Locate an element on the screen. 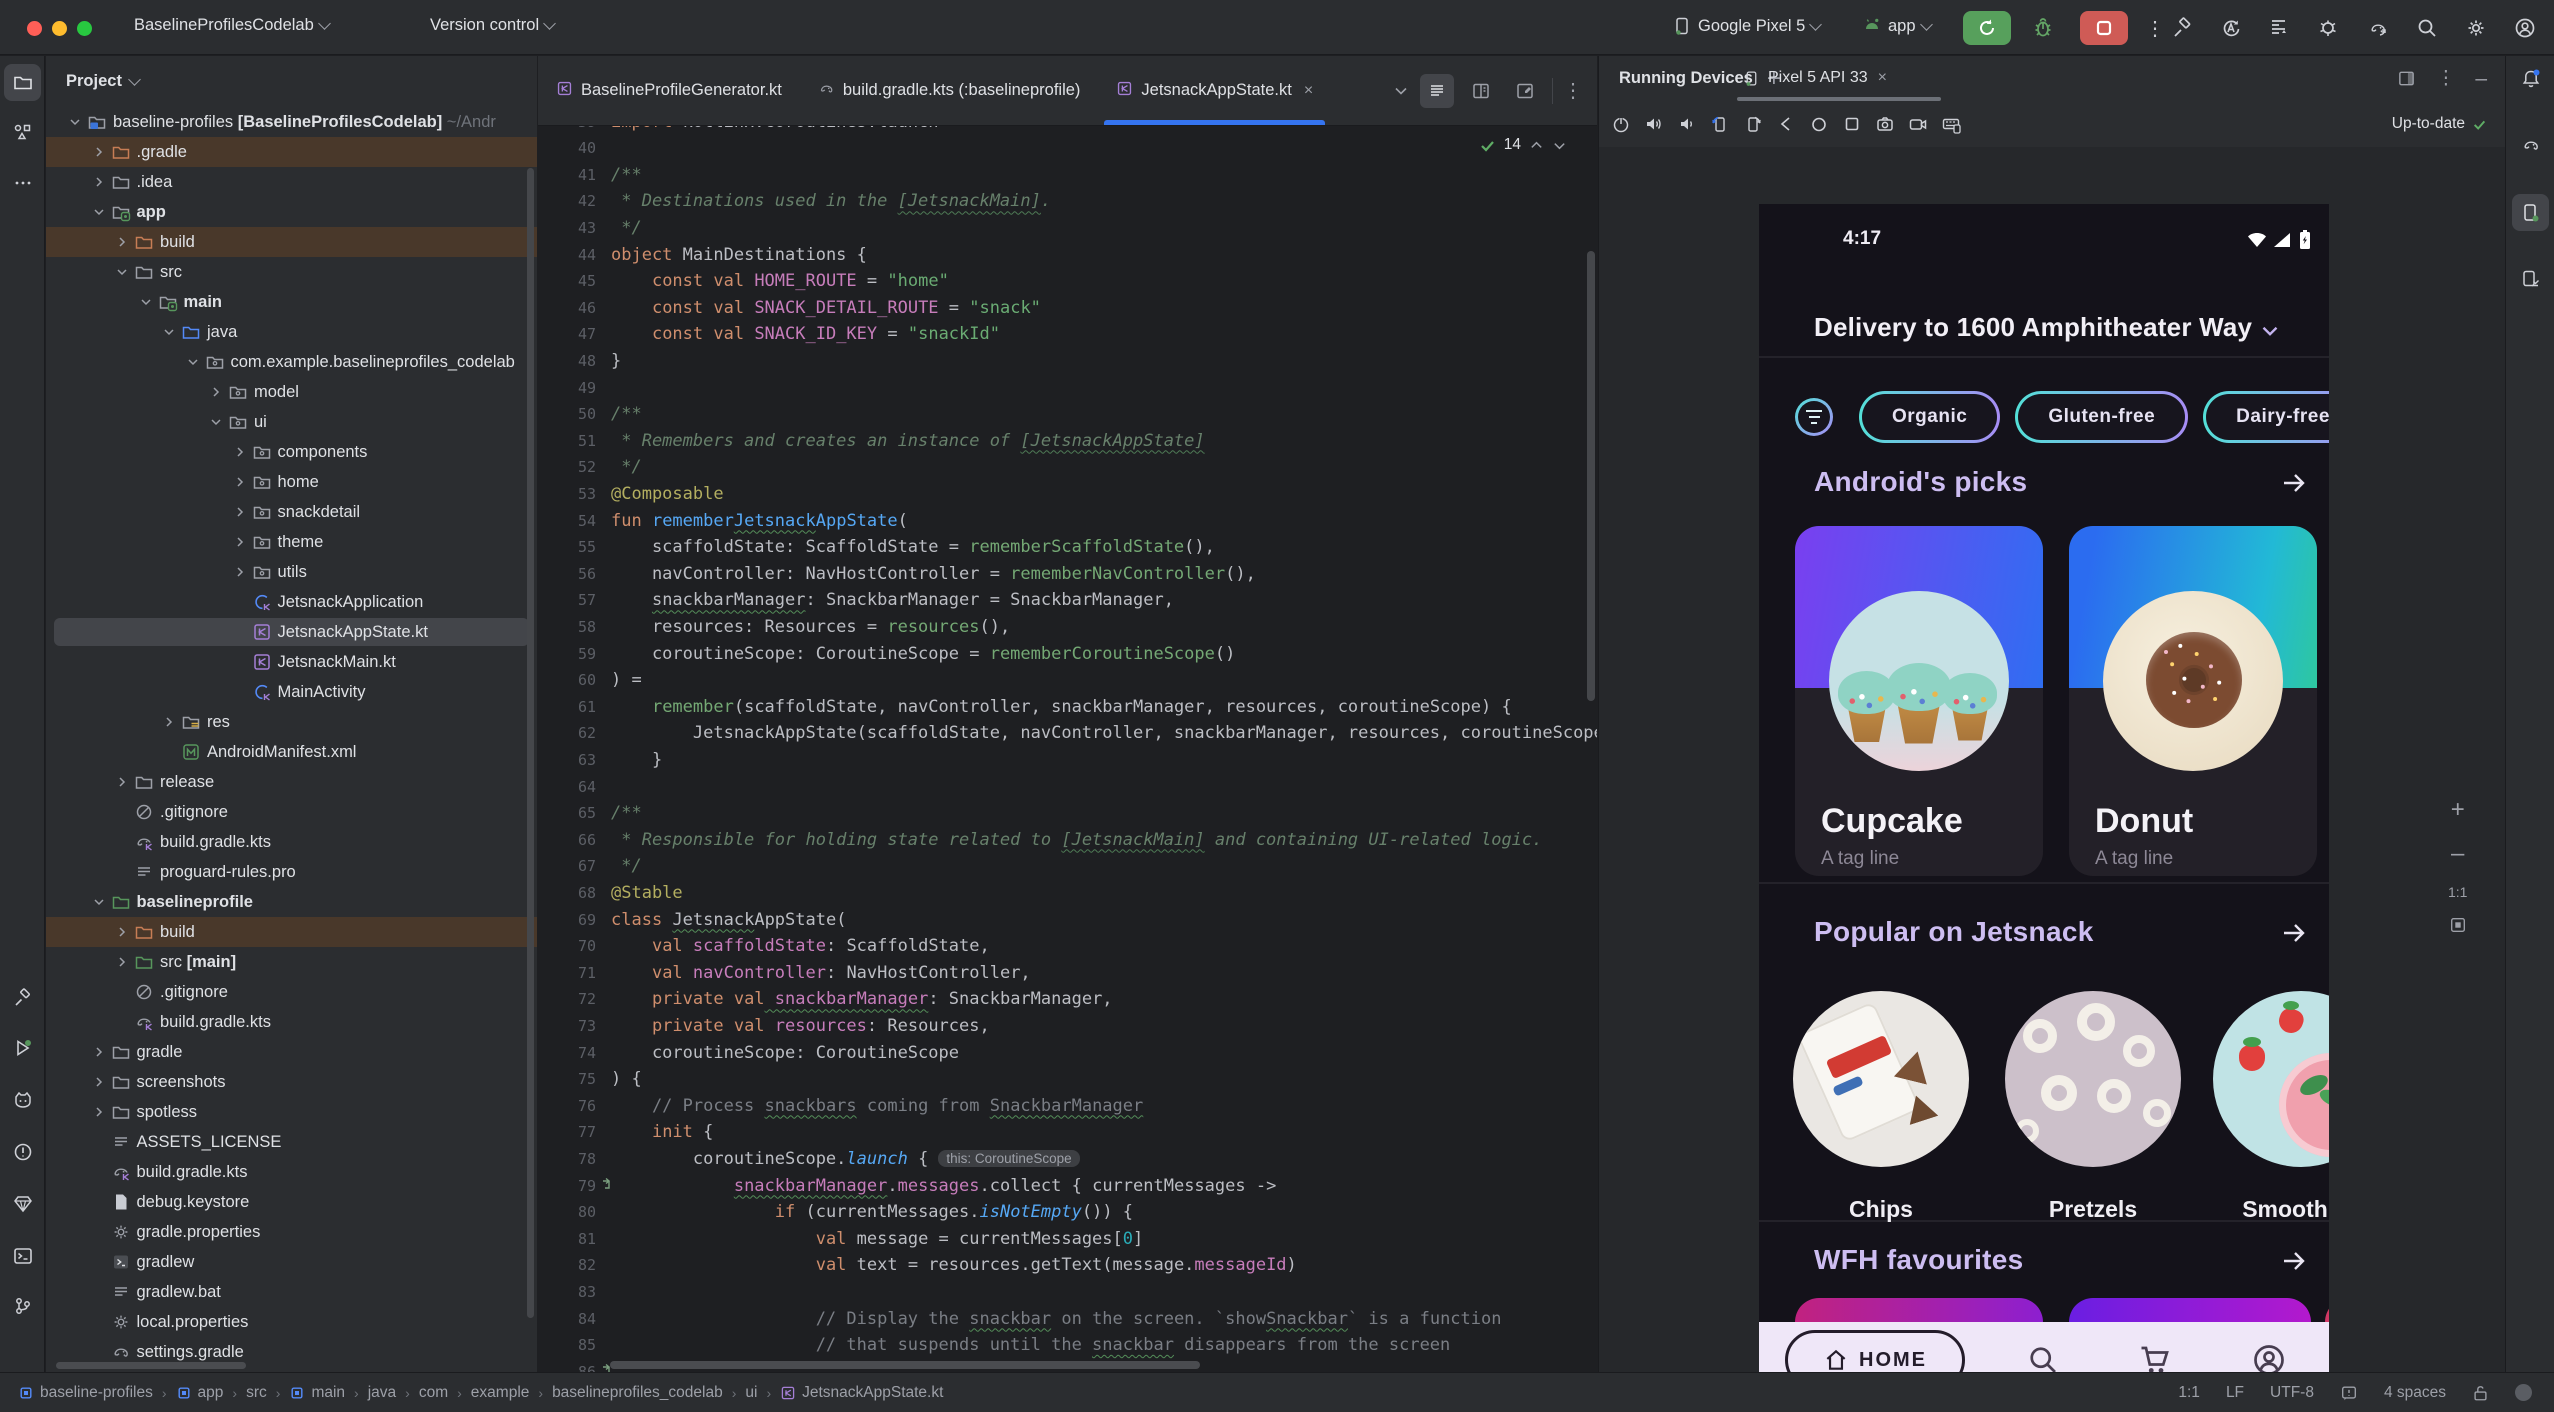 The width and height of the screenshot is (2554, 1412). tree-item-src: src [main] is located at coordinates (291, 962).